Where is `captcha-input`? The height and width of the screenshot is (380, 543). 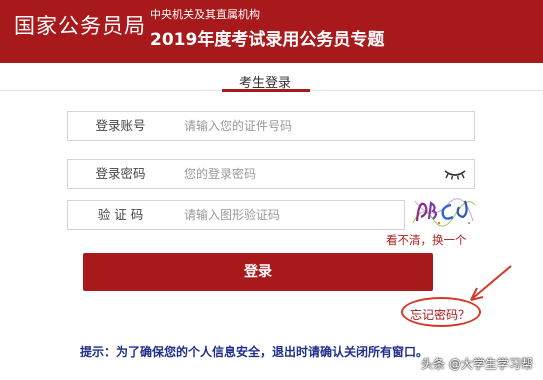
captcha-input is located at coordinates (284, 215).